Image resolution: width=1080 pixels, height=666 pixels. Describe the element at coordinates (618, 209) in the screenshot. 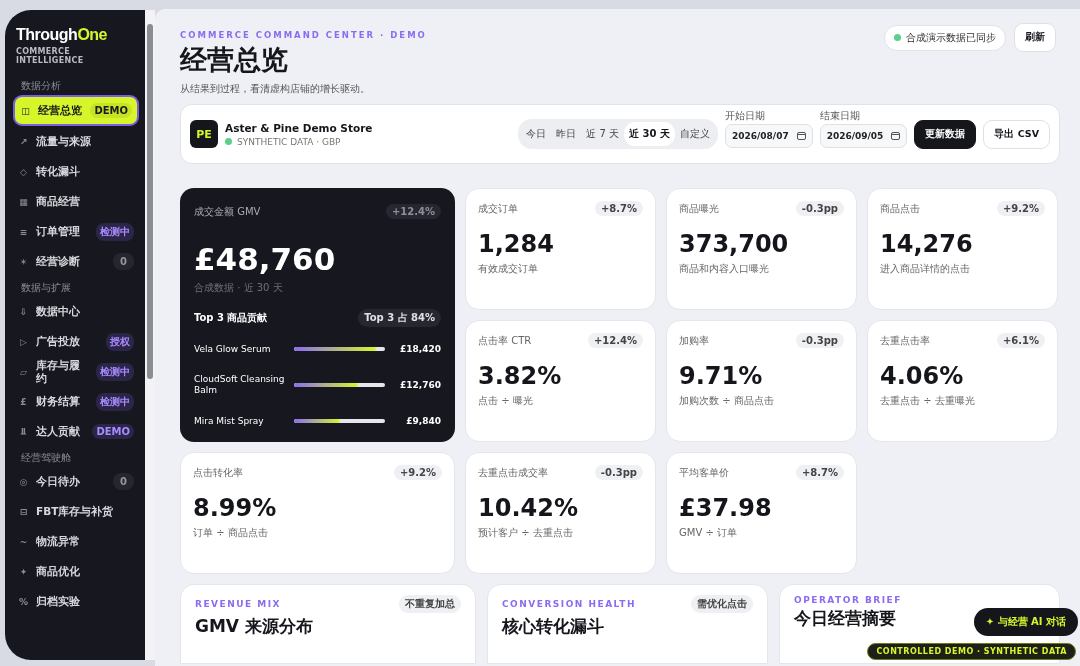

I see `delta-badge: +8.7%` at that location.